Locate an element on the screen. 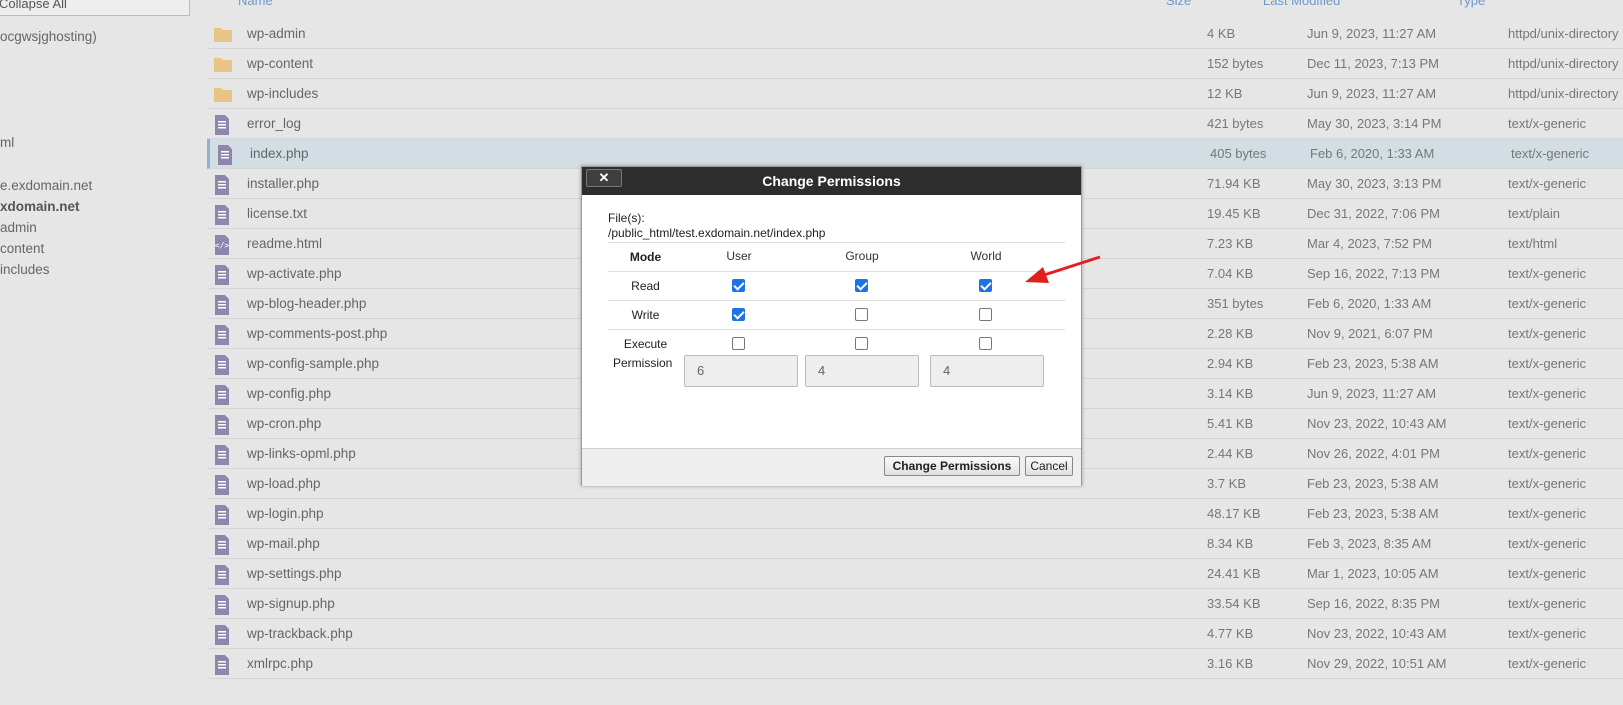 The width and height of the screenshot is (1623, 705). dialog-footer: Change Permissions Cancel is located at coordinates (831, 467).